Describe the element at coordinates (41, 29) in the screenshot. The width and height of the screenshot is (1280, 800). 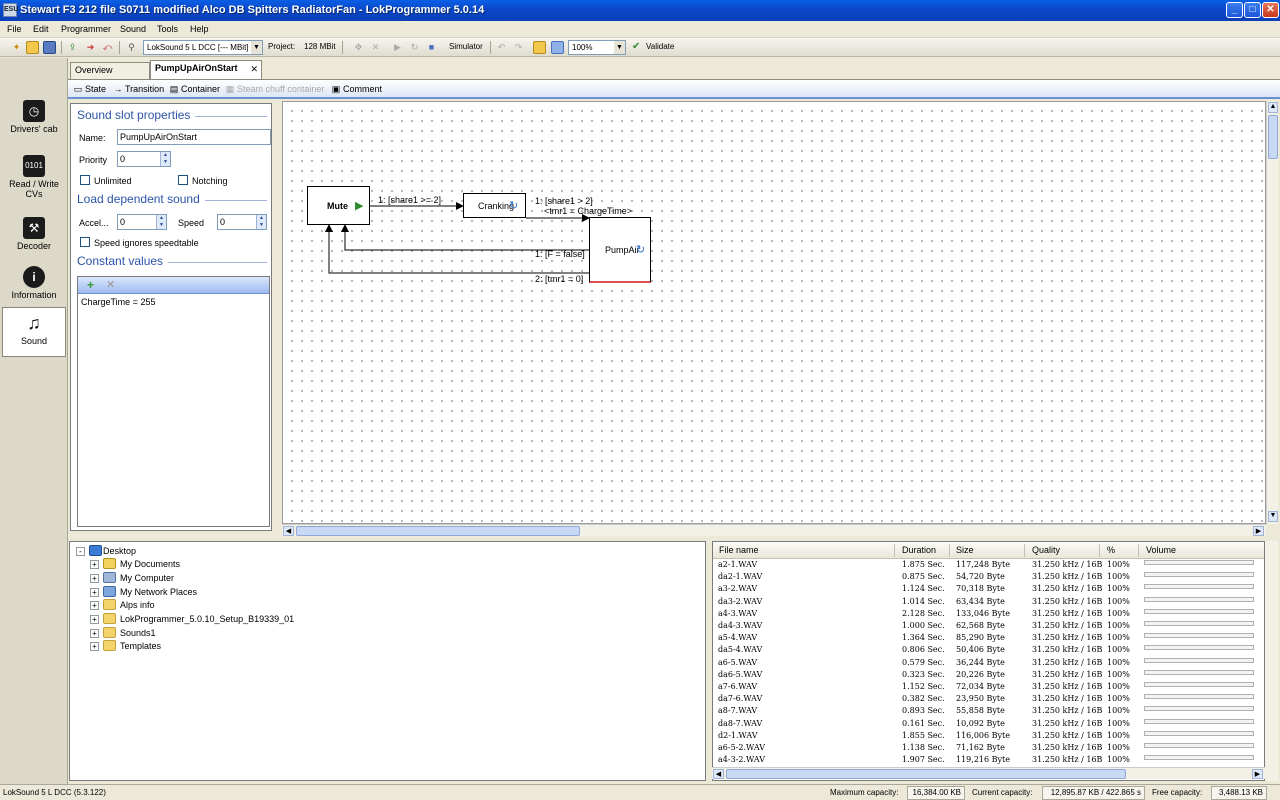
I see `menu-edit: Edit` at that location.